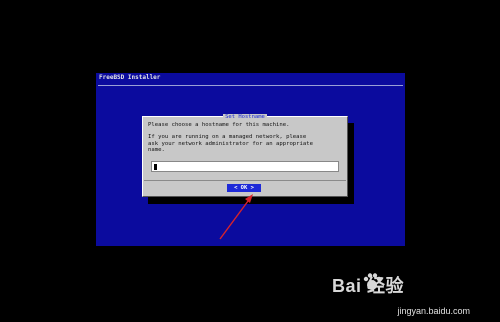  What do you see at coordinates (433, 311) in the screenshot?
I see `watermark-url: jingyan.baidu.com` at bounding box center [433, 311].